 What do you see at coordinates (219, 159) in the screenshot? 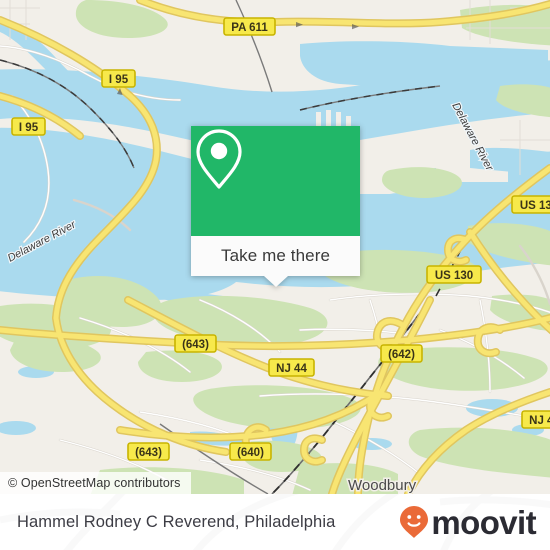
I see `location-pin-icon` at bounding box center [219, 159].